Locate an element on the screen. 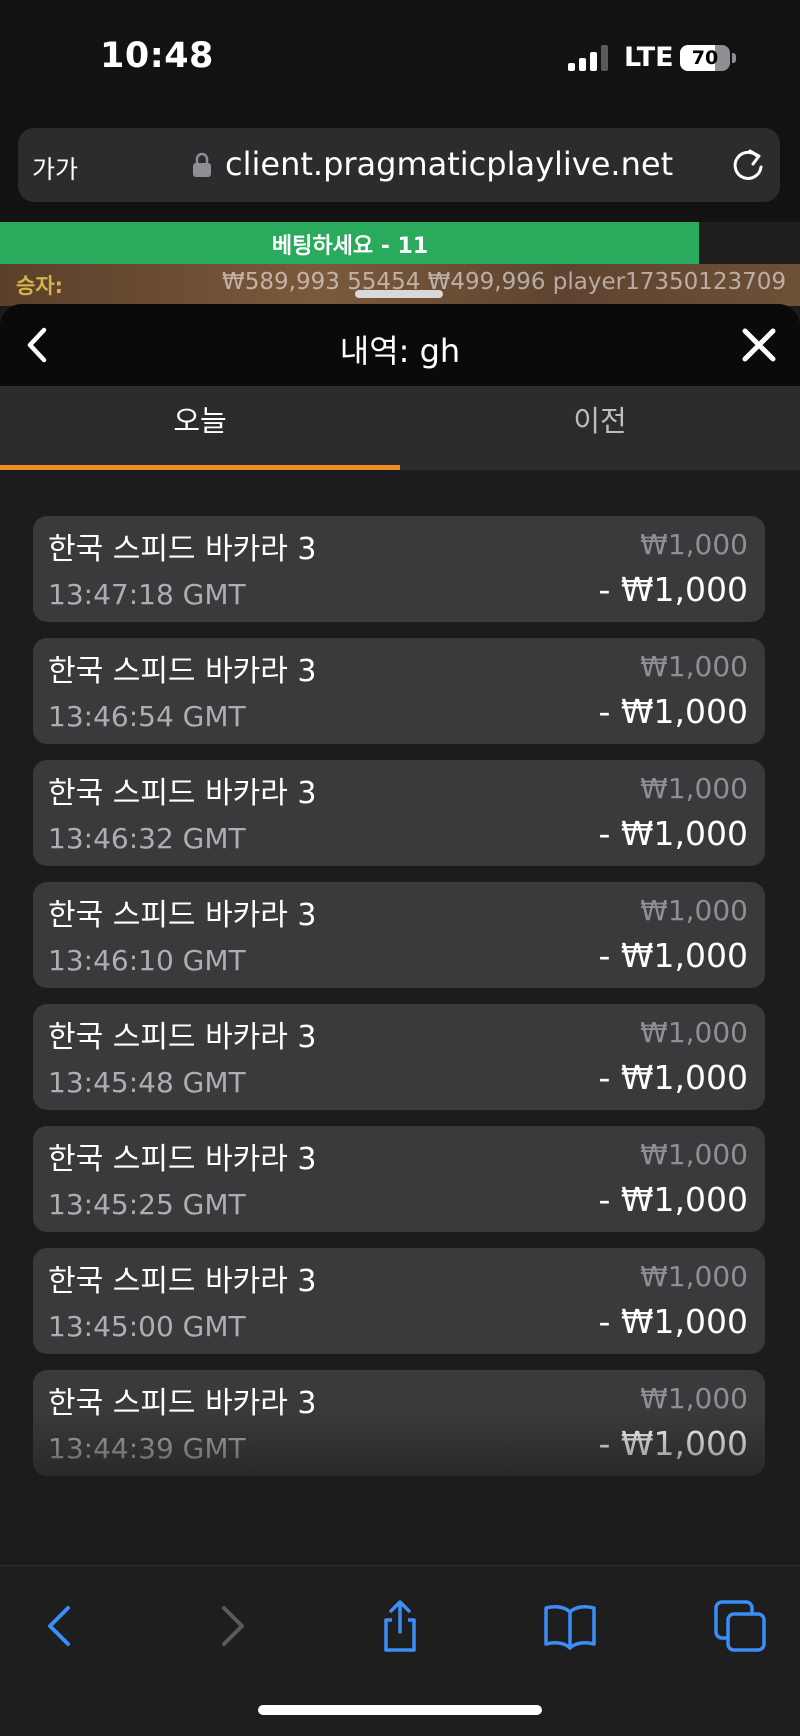 Image resolution: width=800 pixels, height=1736 pixels. sheet-header: 내역: gh is located at coordinates (400, 345).